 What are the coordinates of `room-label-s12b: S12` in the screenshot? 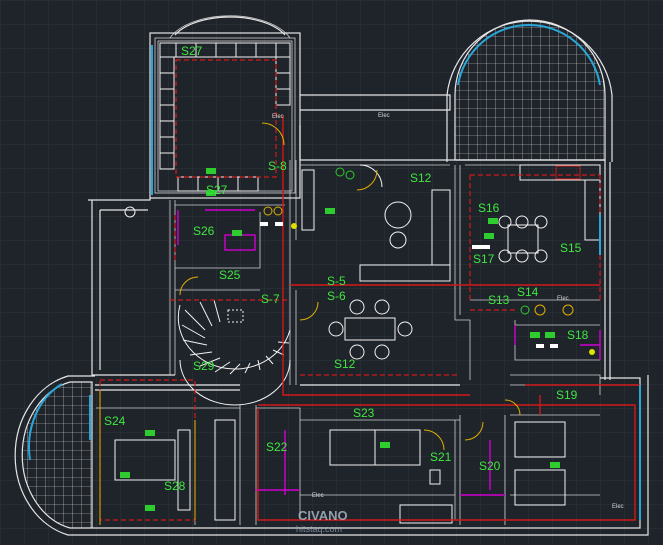 It's located at (345, 364).